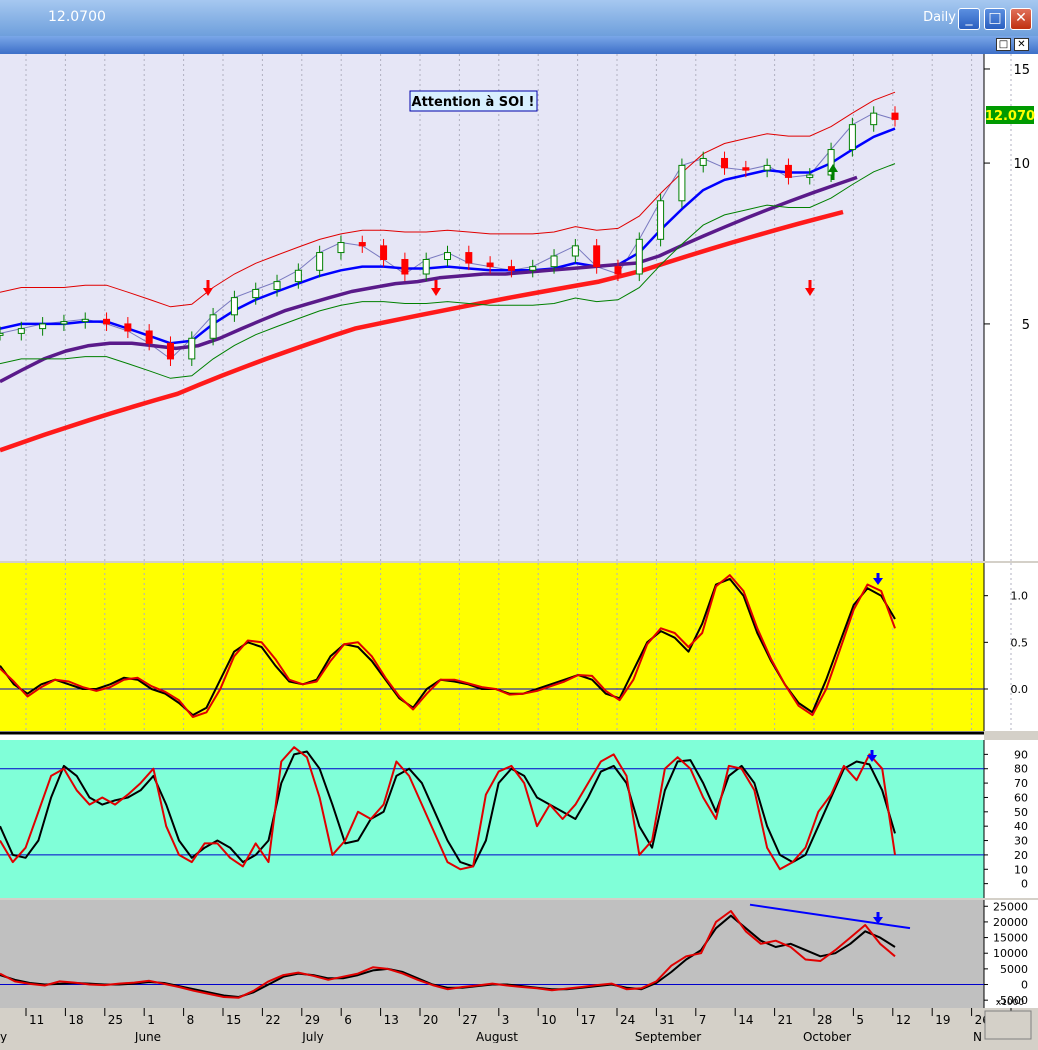 The width and height of the screenshot is (1038, 1050). Describe the element at coordinates (1010, 1003) in the screenshot. I see `multiplier-label: x1000` at that location.